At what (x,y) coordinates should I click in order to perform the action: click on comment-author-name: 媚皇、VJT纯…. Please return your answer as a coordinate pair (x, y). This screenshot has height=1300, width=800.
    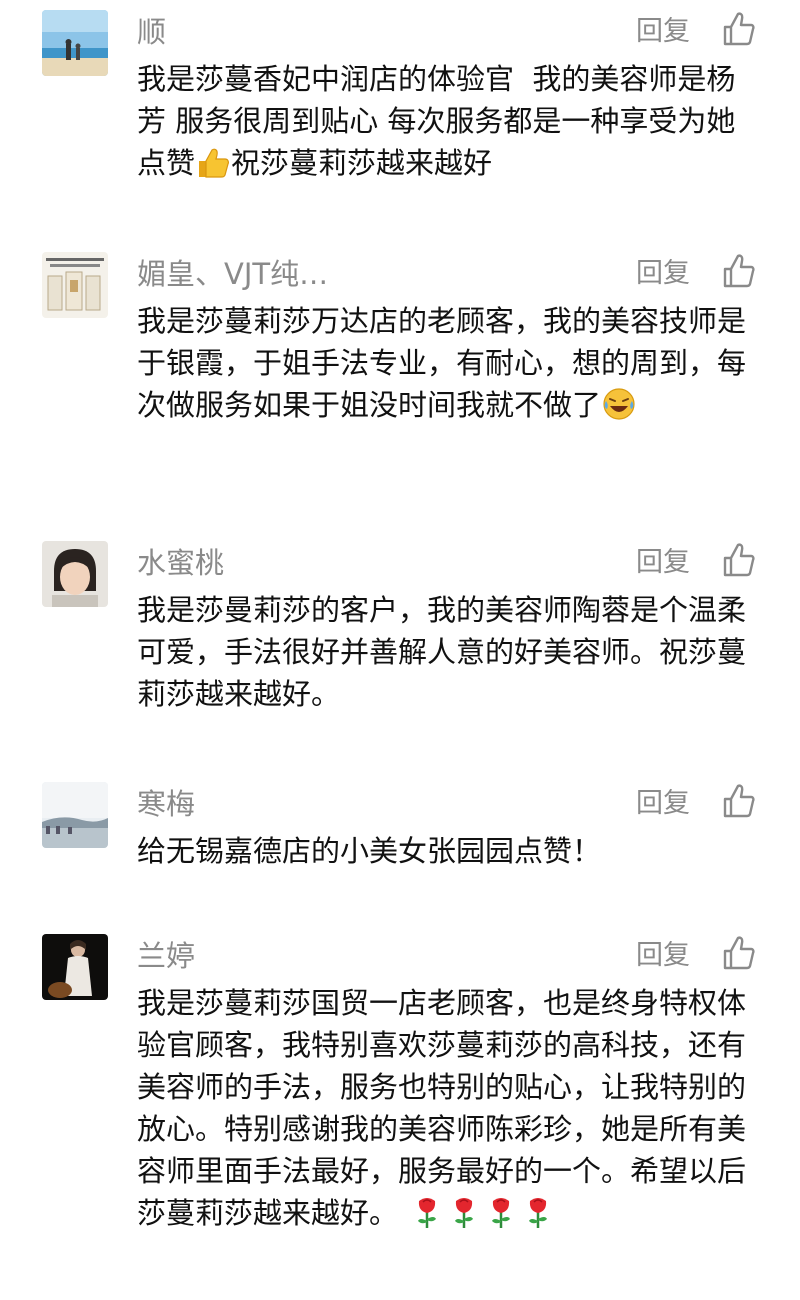
    Looking at the image, I should click on (232, 274).